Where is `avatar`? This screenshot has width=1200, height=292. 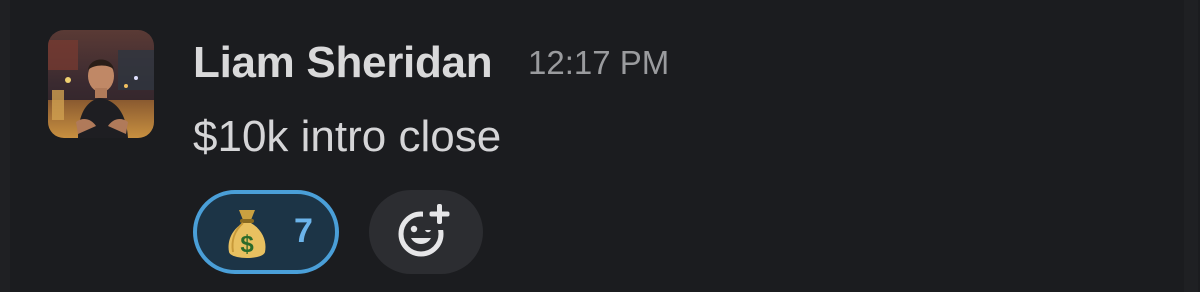
avatar is located at coordinates (101, 84).